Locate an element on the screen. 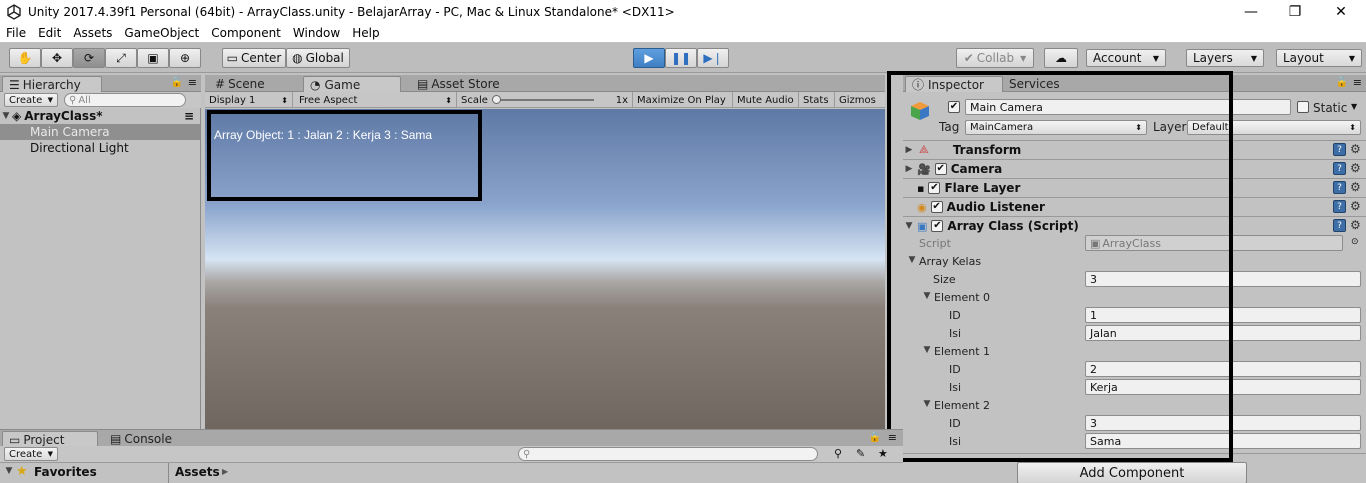 This screenshot has width=1366, height=483. gizmos-label: Gizmos is located at coordinates (857, 100).